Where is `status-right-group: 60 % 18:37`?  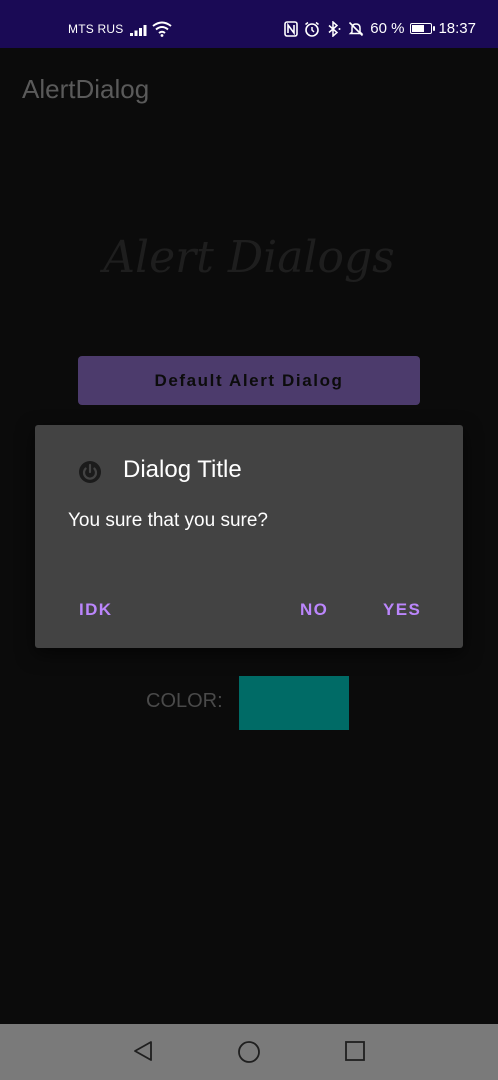
status-right-group: 60 % 18:37 is located at coordinates (380, 28).